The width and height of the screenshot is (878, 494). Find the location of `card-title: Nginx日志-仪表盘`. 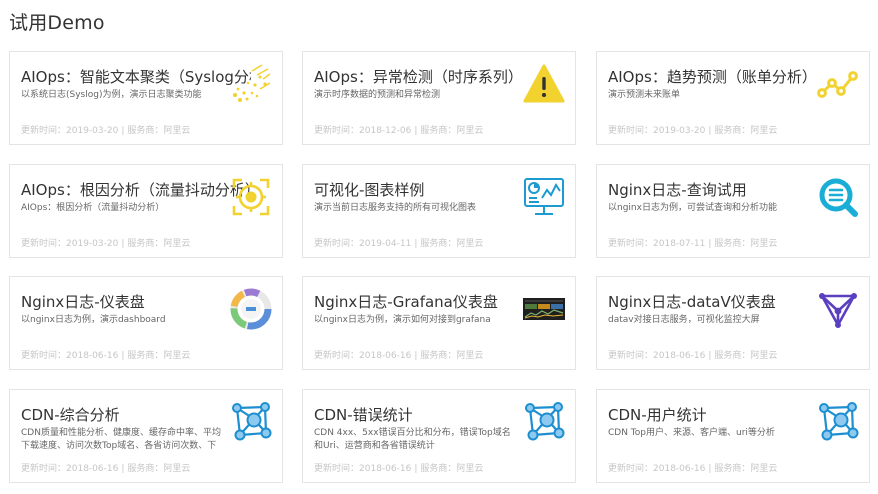

card-title: Nginx日志-仪表盘 is located at coordinates (83, 301).